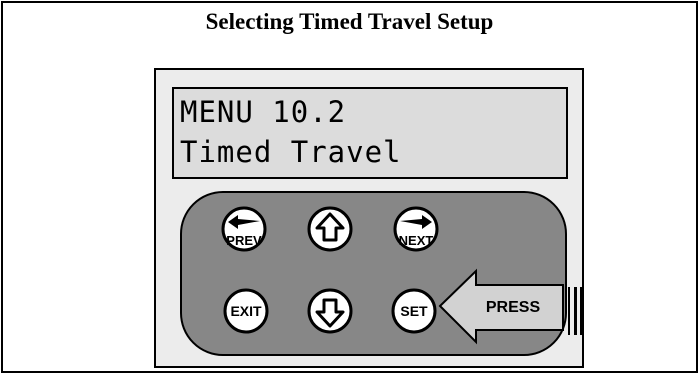 The height and width of the screenshot is (373, 699). I want to click on down-button, so click(330, 311).